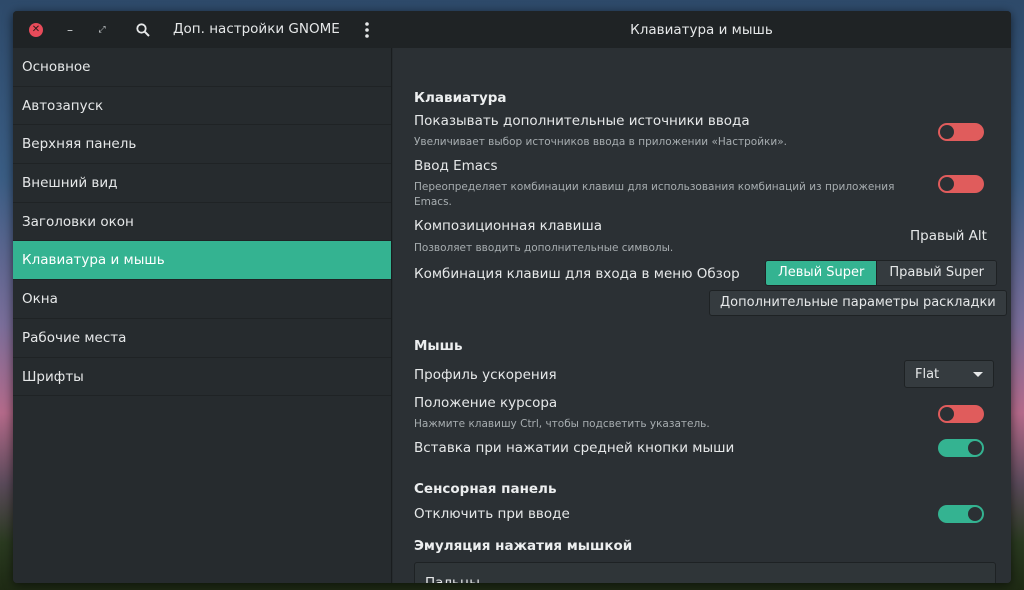 The width and height of the screenshot is (1024, 590). Describe the element at coordinates (202, 145) in the screenshot. I see `sidebar-item-top-bar: Верхняя панель` at that location.